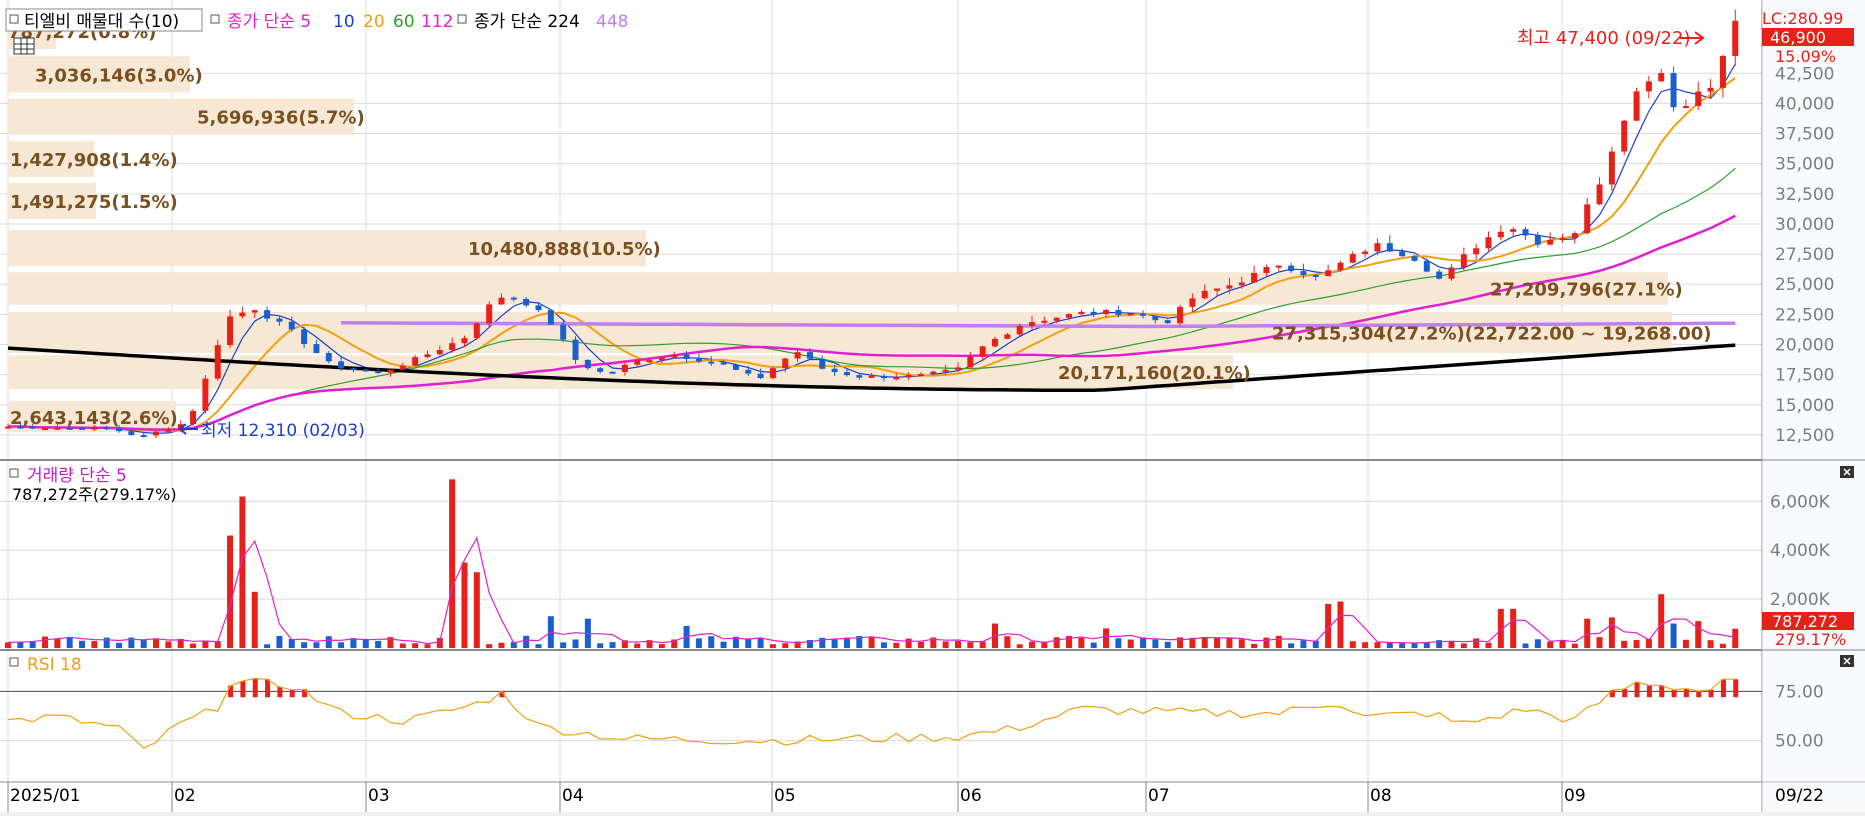 Image resolution: width=1865 pixels, height=816 pixels. What do you see at coordinates (185, 796) in the screenshot?
I see `time-tick-label: 02` at bounding box center [185, 796].